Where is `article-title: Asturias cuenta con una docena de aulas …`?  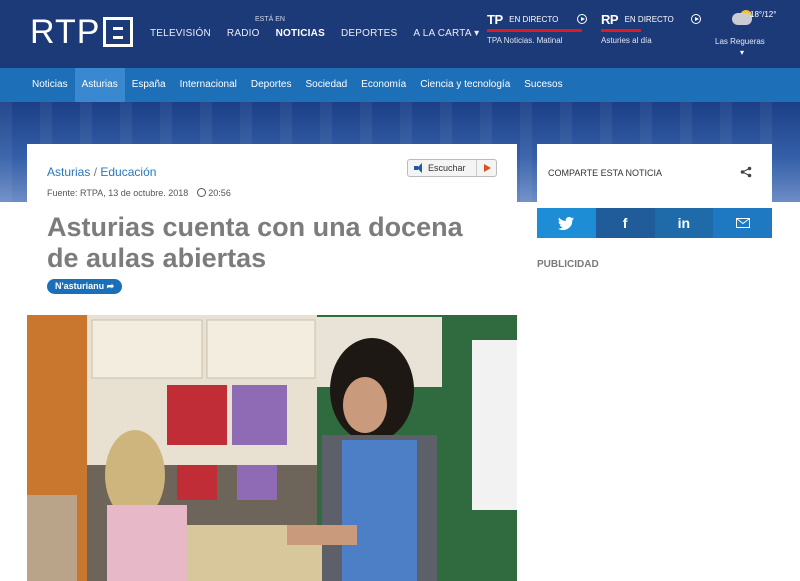 article-title: Asturias cuenta con una docena de aulas … is located at coordinates (255, 242).